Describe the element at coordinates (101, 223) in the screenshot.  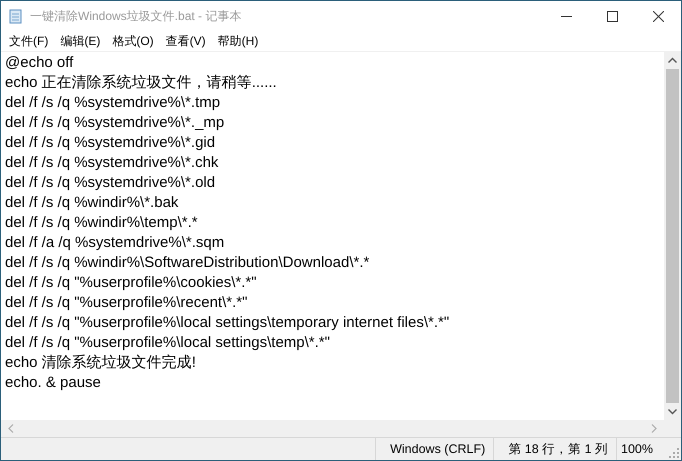
I see `code-line: del /f /s /q %windir%\temp\*.*` at that location.